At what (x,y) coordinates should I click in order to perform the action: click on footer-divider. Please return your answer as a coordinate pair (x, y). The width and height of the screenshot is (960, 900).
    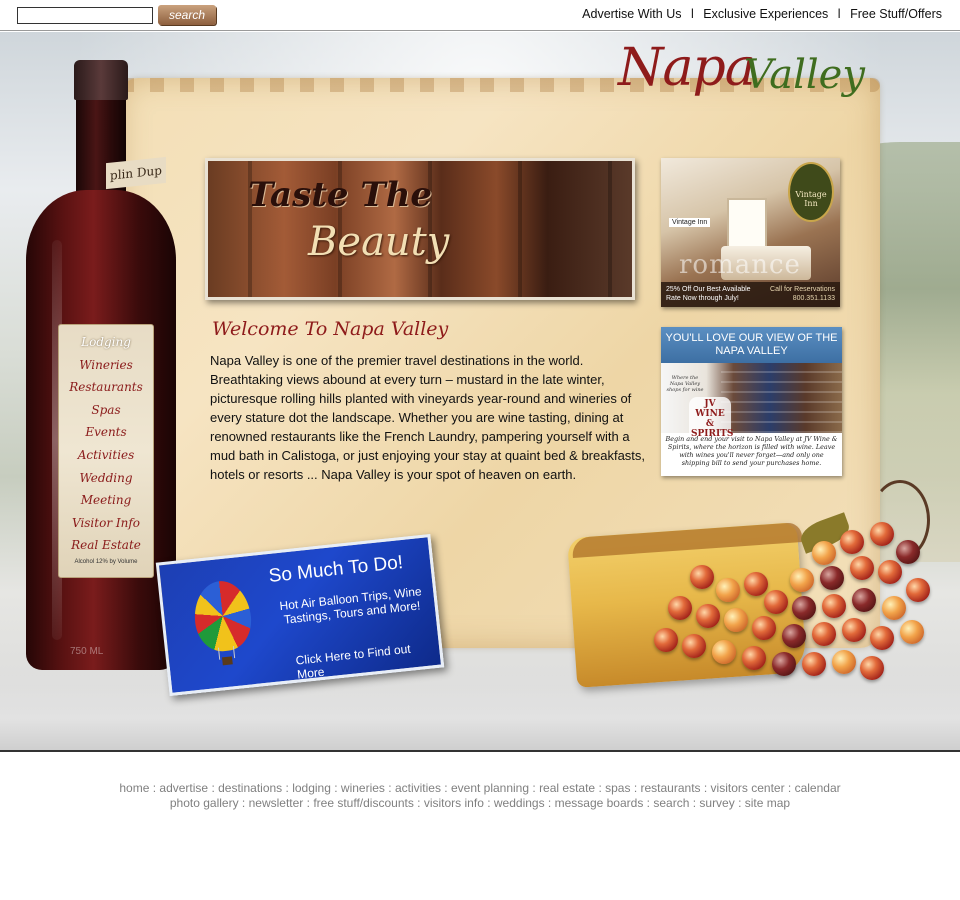
    Looking at the image, I should click on (480, 751).